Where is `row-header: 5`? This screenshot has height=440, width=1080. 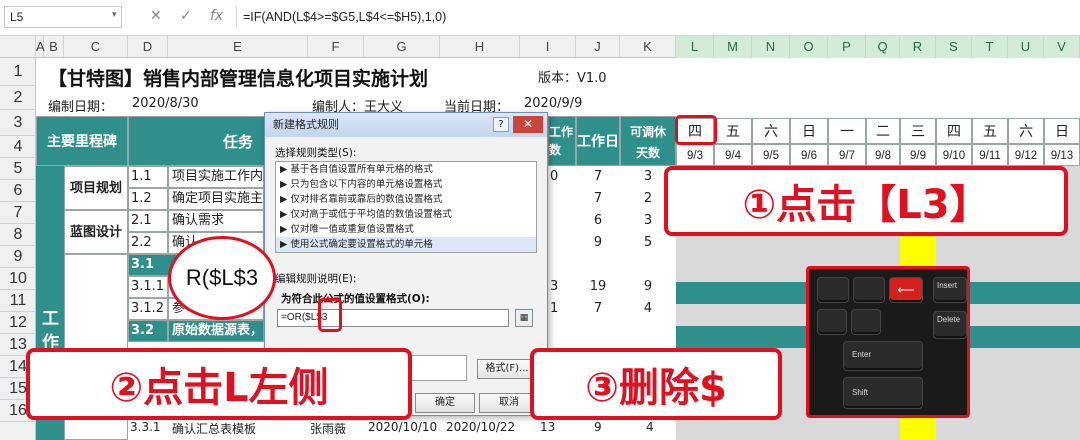 row-header: 5 is located at coordinates (18, 169).